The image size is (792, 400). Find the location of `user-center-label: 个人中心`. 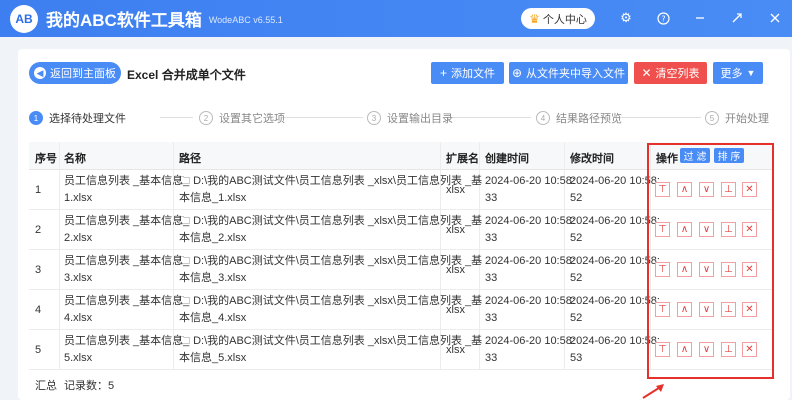

user-center-label: 个人中心 is located at coordinates (564, 19).